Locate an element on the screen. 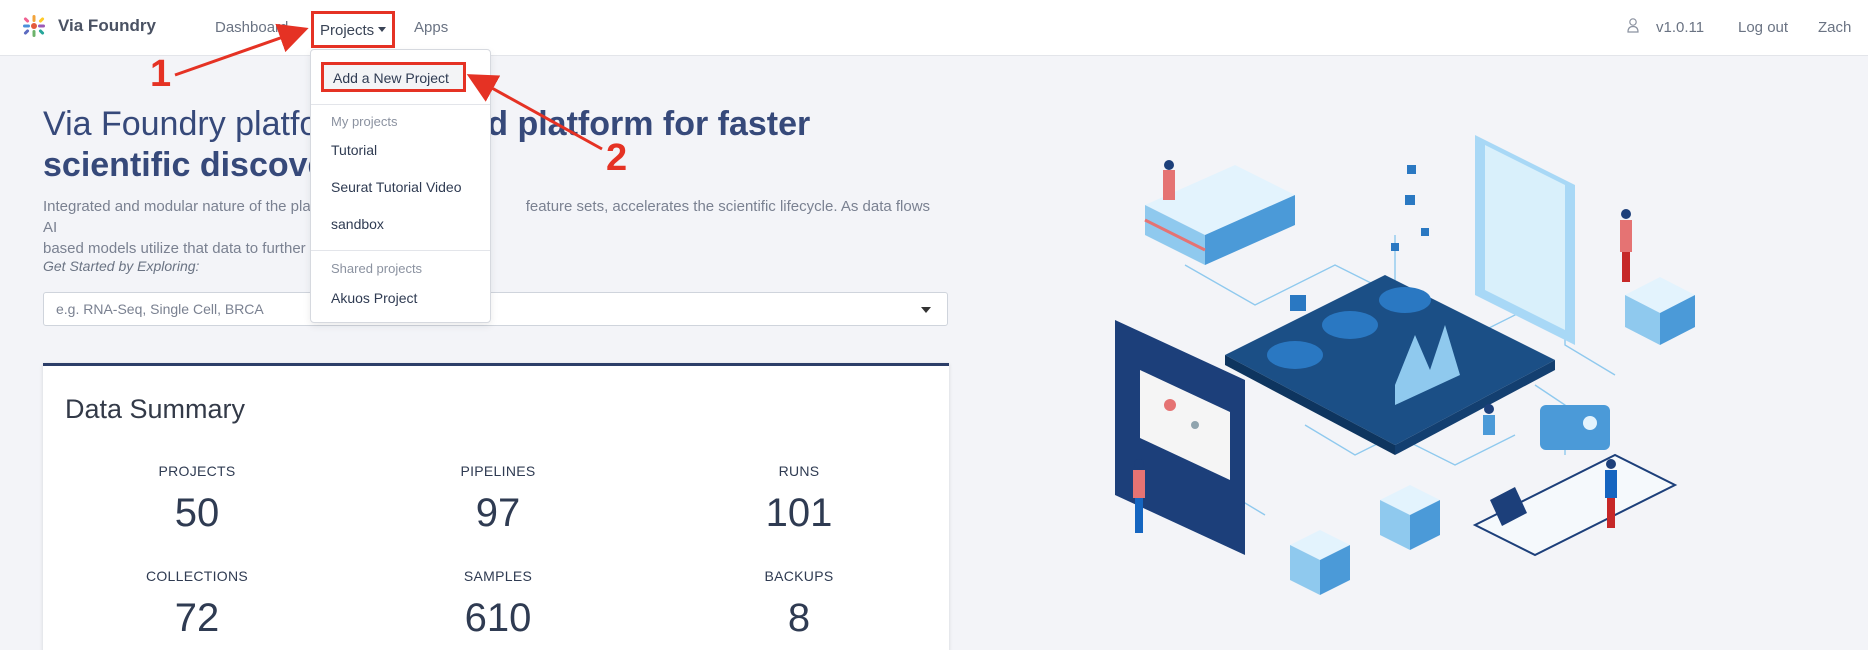 This screenshot has height=650, width=1868. stat-label: PIPELINES is located at coordinates (498, 471).